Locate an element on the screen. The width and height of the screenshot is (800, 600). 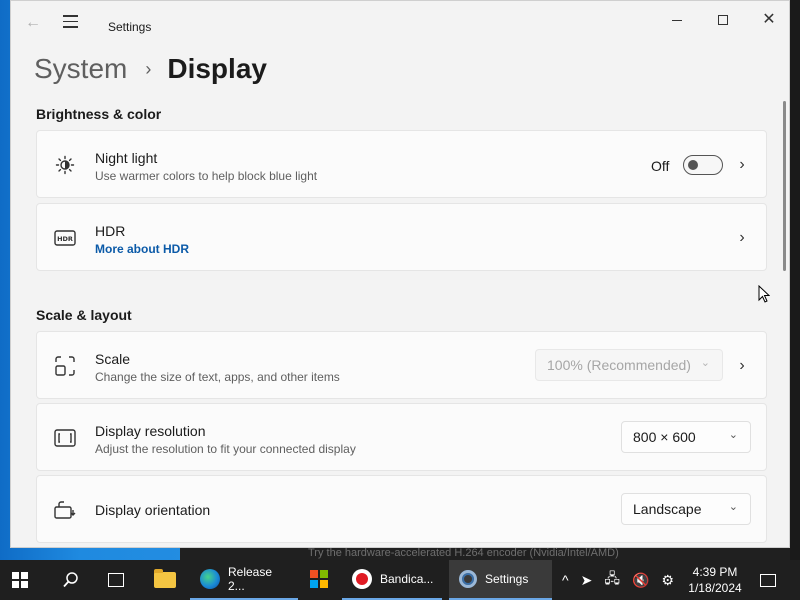
hdr-card: HDR HDR More about HDR › is located at coordinates (401, 237).